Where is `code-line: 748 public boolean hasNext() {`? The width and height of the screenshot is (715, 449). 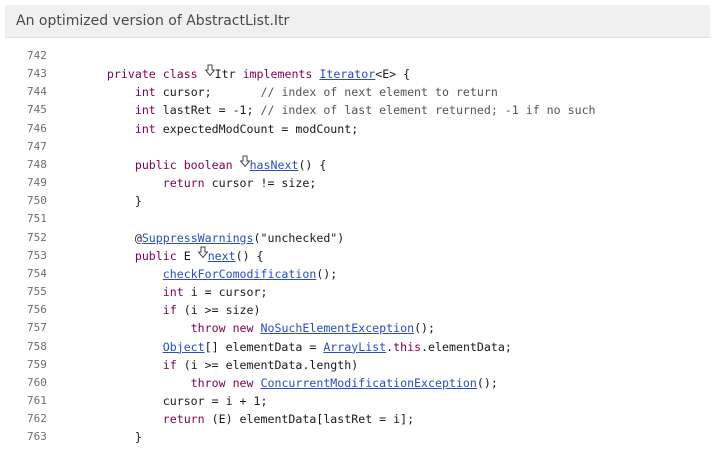
code-line: 748 public boolean hasNext() { is located at coordinates (357, 164).